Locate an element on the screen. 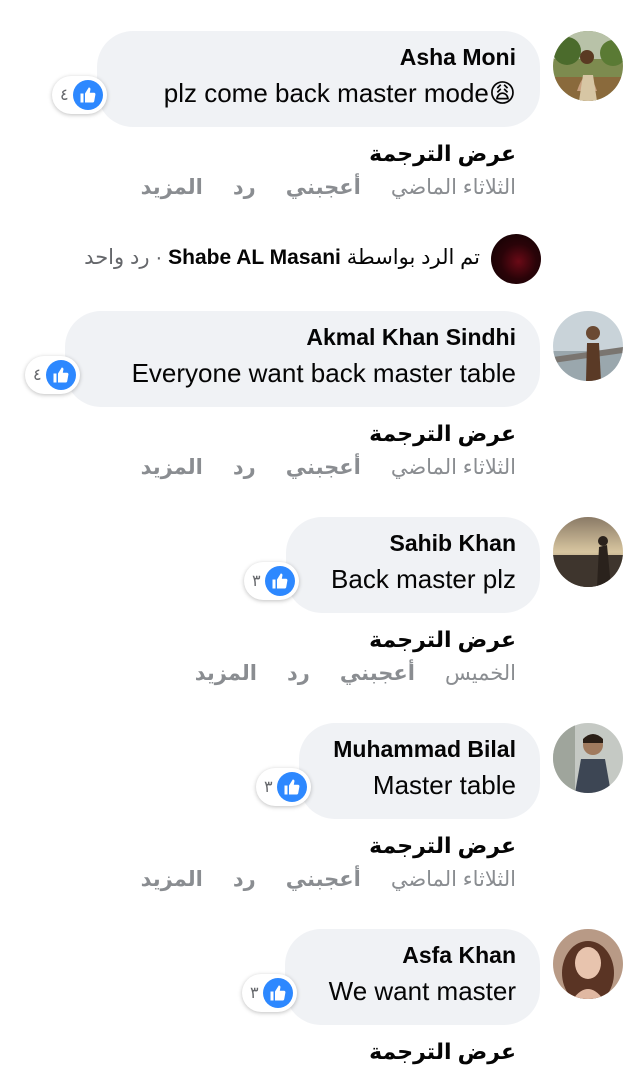  replies-summary-text: تم الرد بواسطة Shabe AL Masani · رد واحد is located at coordinates (282, 258).